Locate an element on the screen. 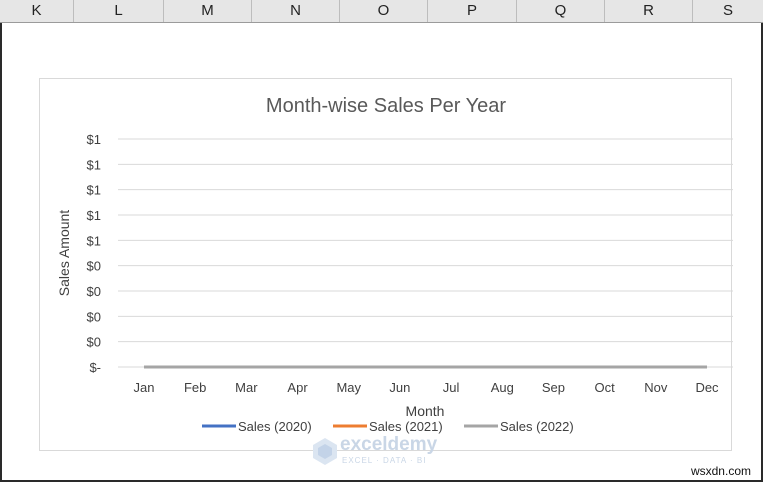 The height and width of the screenshot is (482, 763). column-header-m: M is located at coordinates (208, 11).